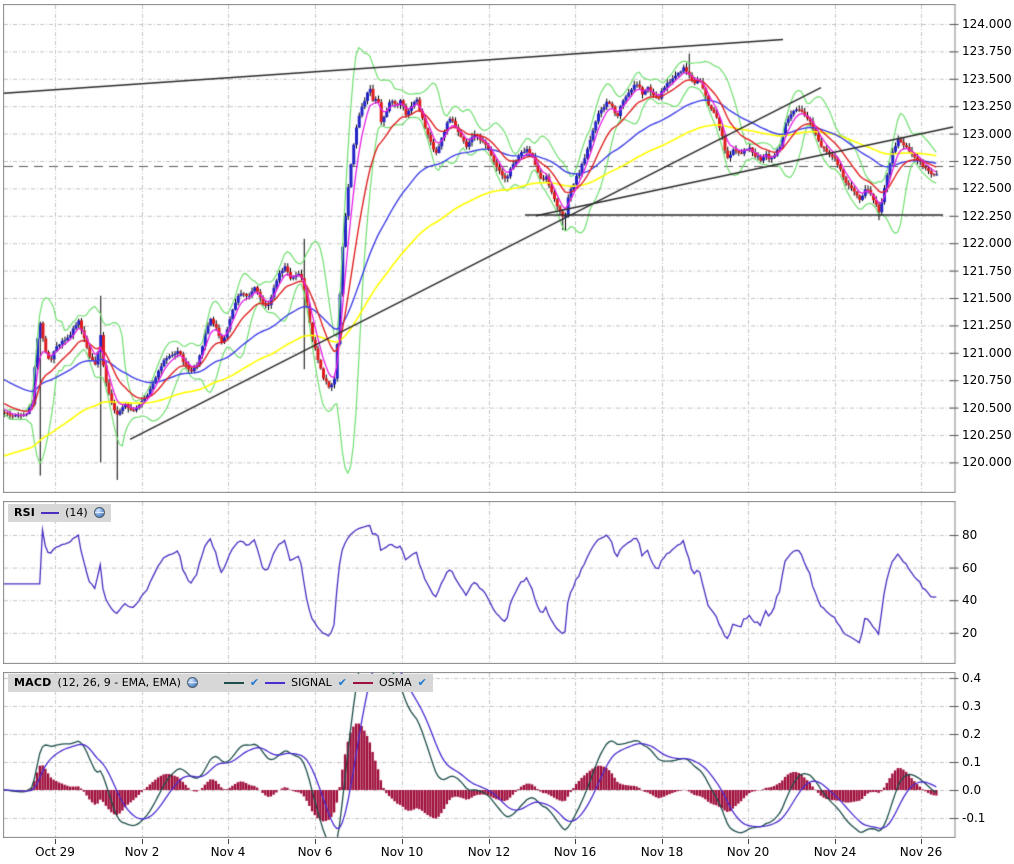  I want to click on macd-params: (12, 26, 9 - EMA, EMA), so click(119, 682).